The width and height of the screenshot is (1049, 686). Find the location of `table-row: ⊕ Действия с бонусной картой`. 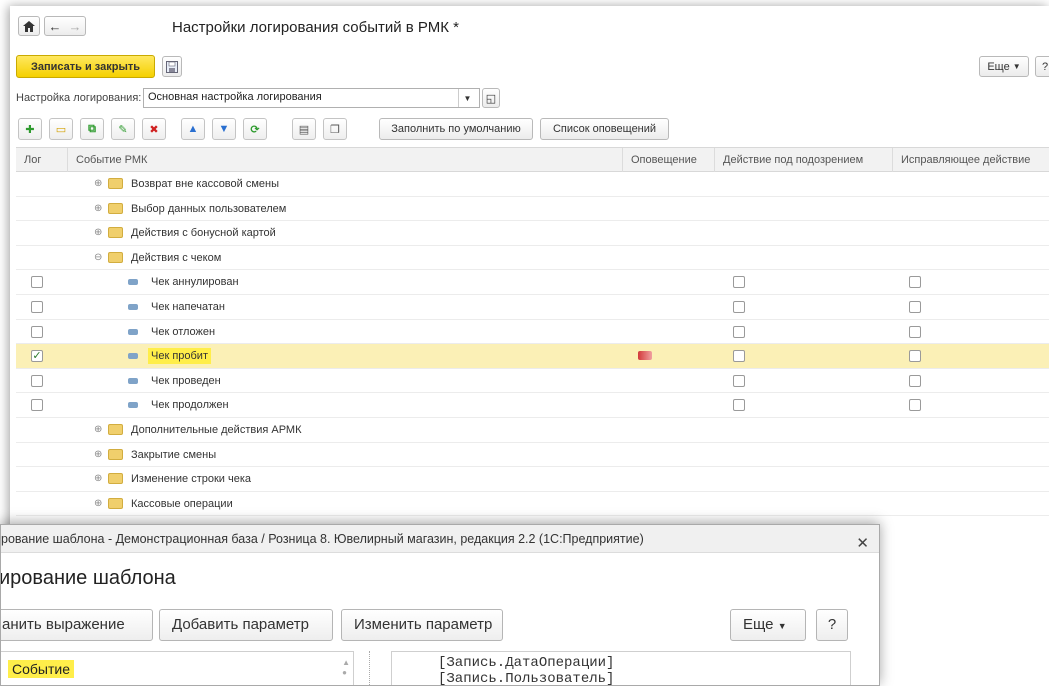

table-row: ⊕ Действия с бонусной картой is located at coordinates (532, 233).